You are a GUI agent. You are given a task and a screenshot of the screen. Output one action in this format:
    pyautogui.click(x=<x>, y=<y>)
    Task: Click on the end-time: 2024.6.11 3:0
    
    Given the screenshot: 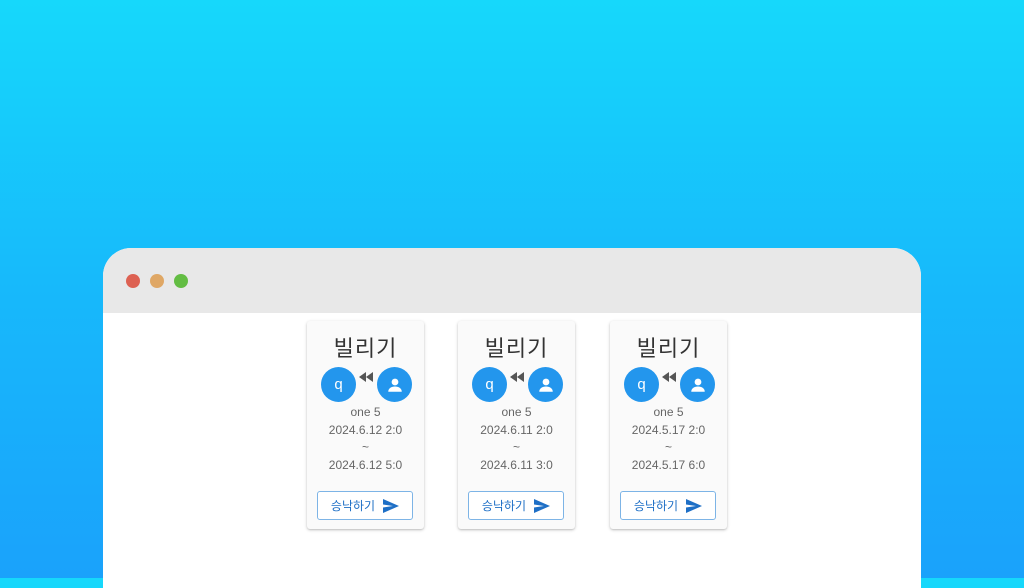 What is the action you would take?
    pyautogui.click(x=516, y=464)
    